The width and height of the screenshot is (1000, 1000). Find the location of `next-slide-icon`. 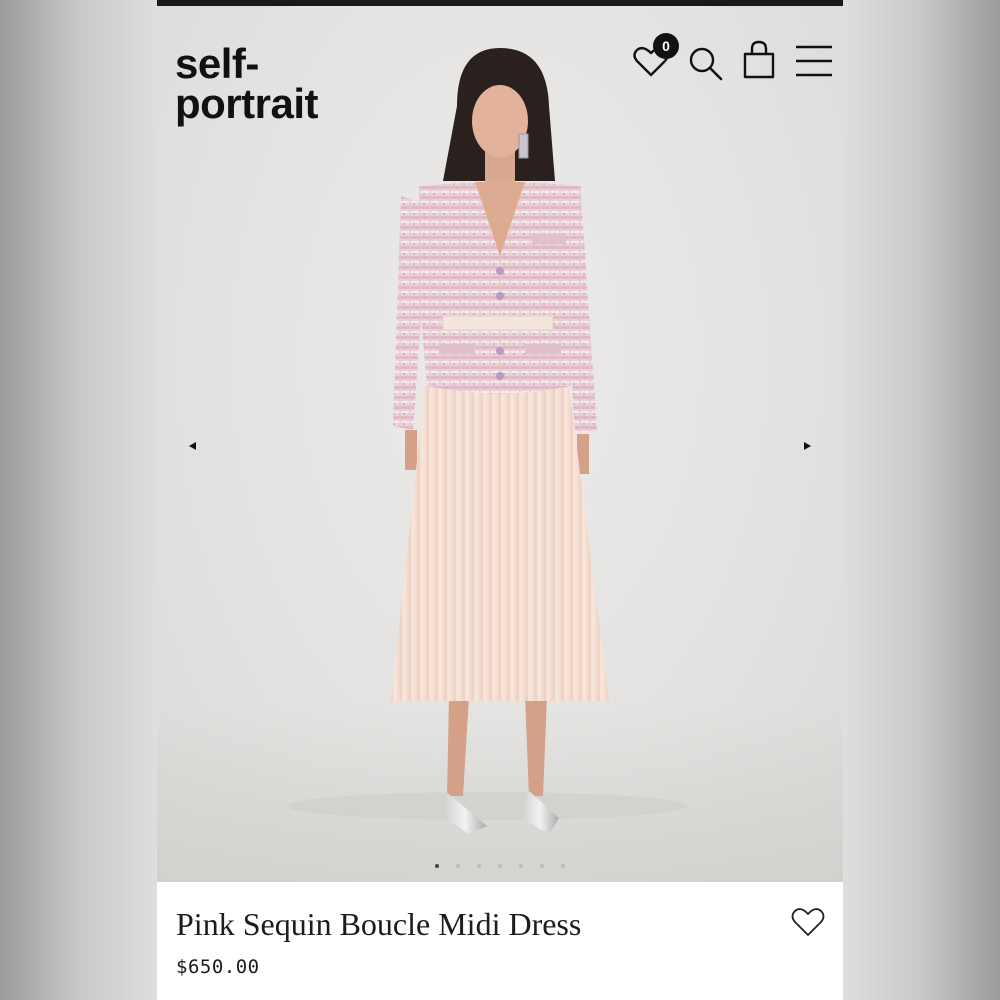

next-slide-icon is located at coordinates (807, 446).